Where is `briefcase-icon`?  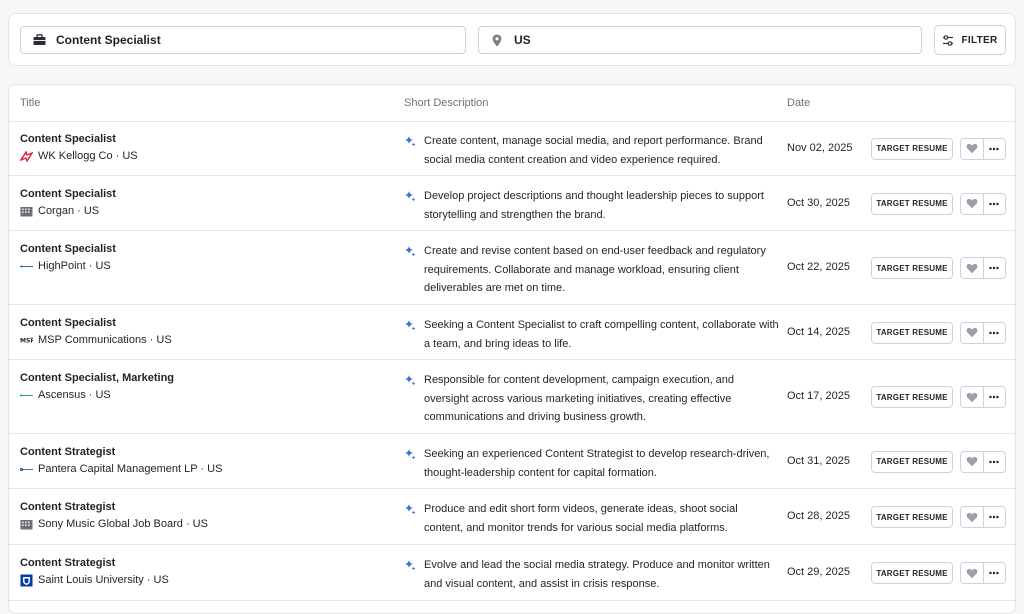
briefcase-icon is located at coordinates (39, 40).